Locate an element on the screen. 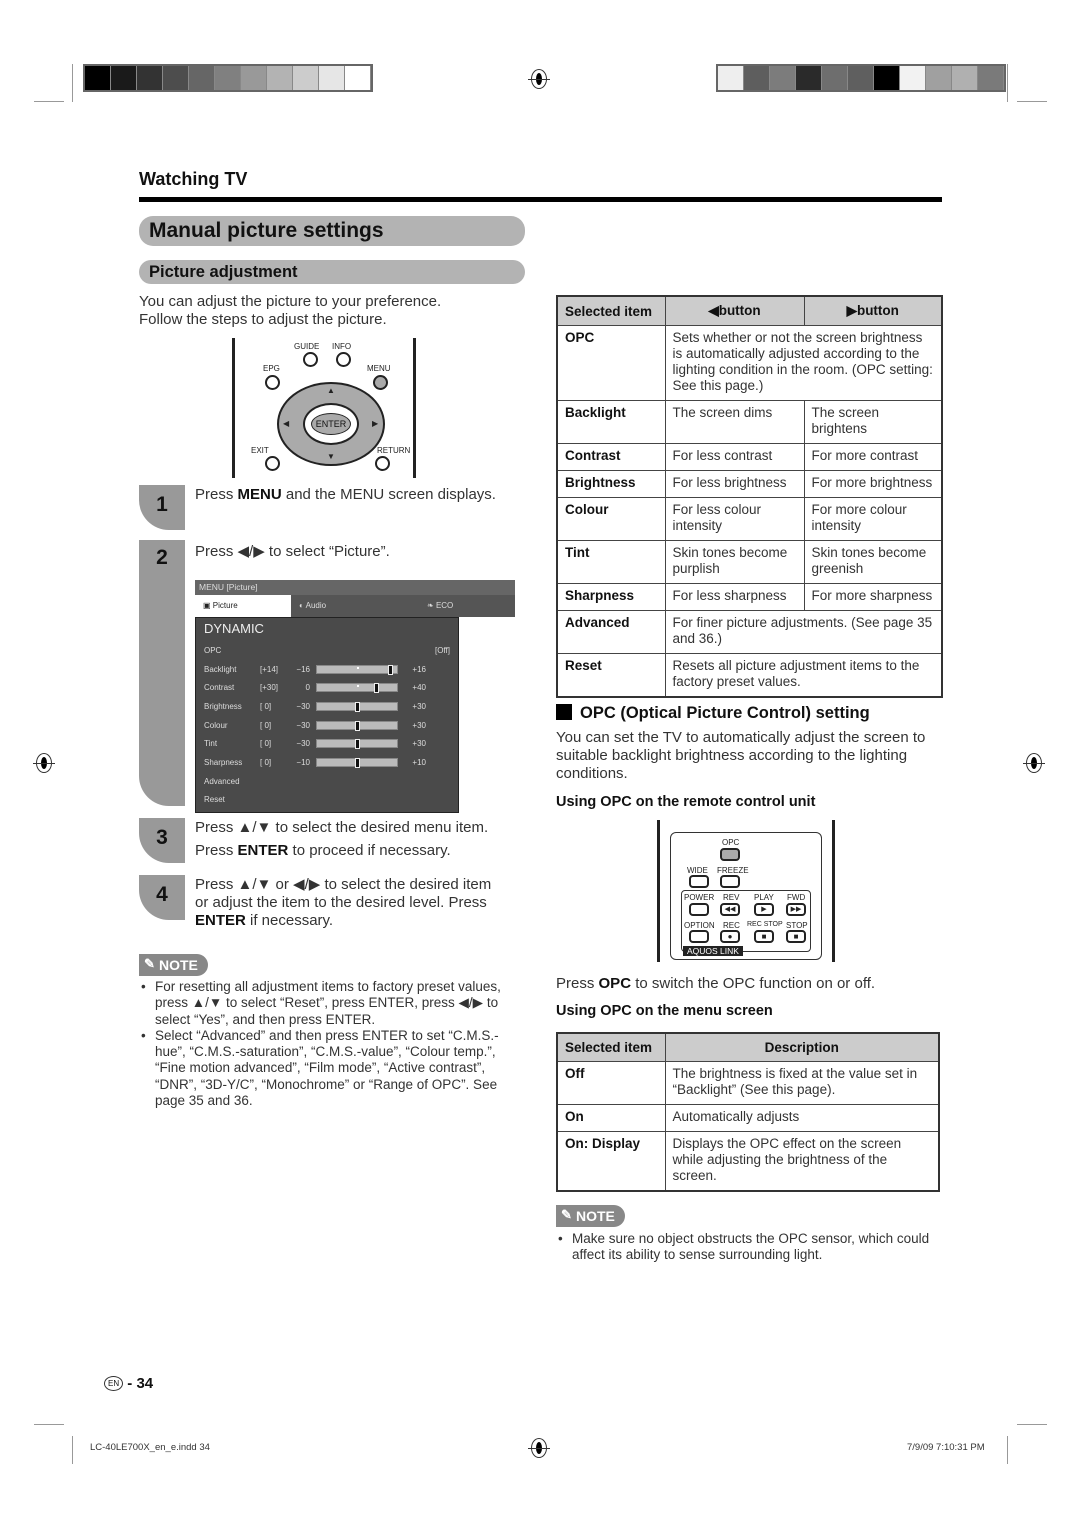 The image size is (1080, 1527). rec-label: REC is located at coordinates (731, 925).